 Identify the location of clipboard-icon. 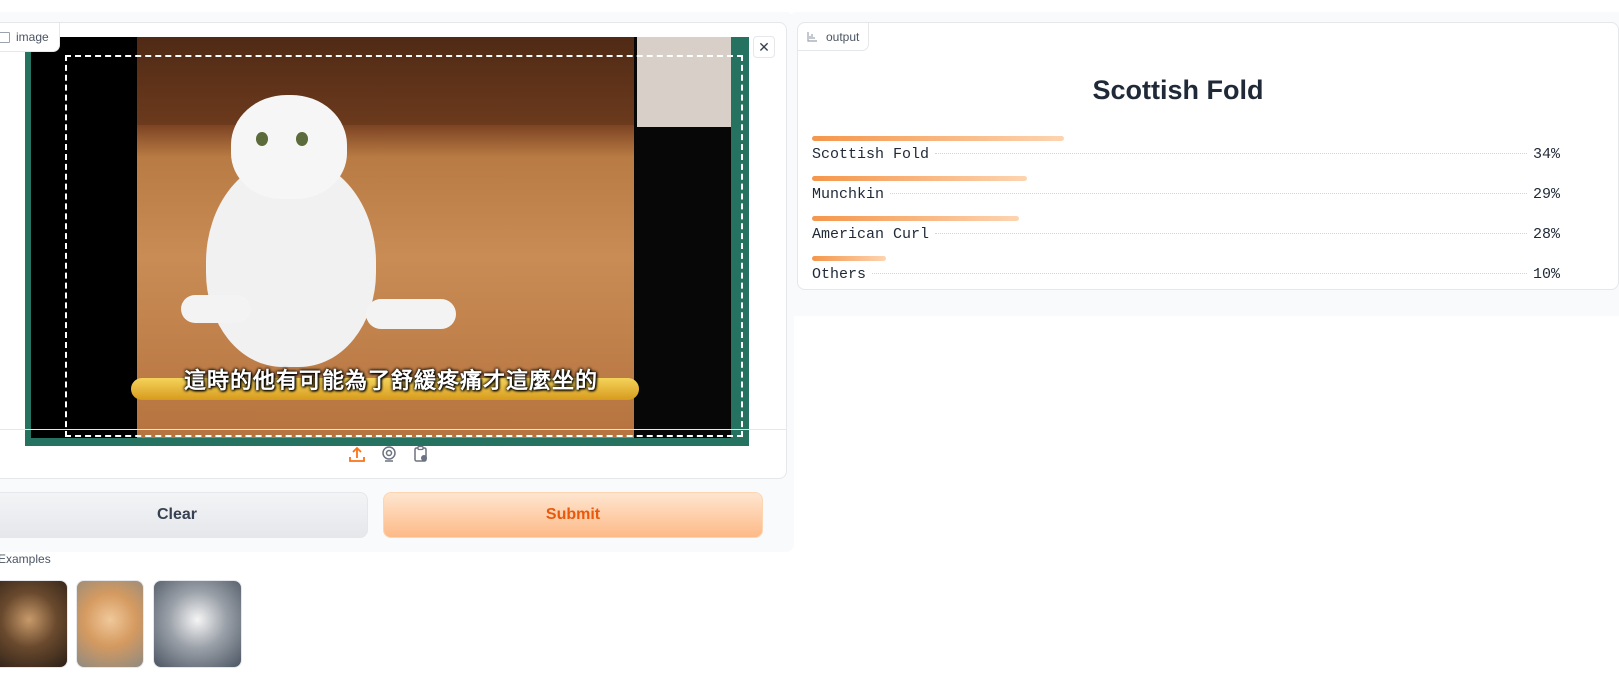
(421, 454).